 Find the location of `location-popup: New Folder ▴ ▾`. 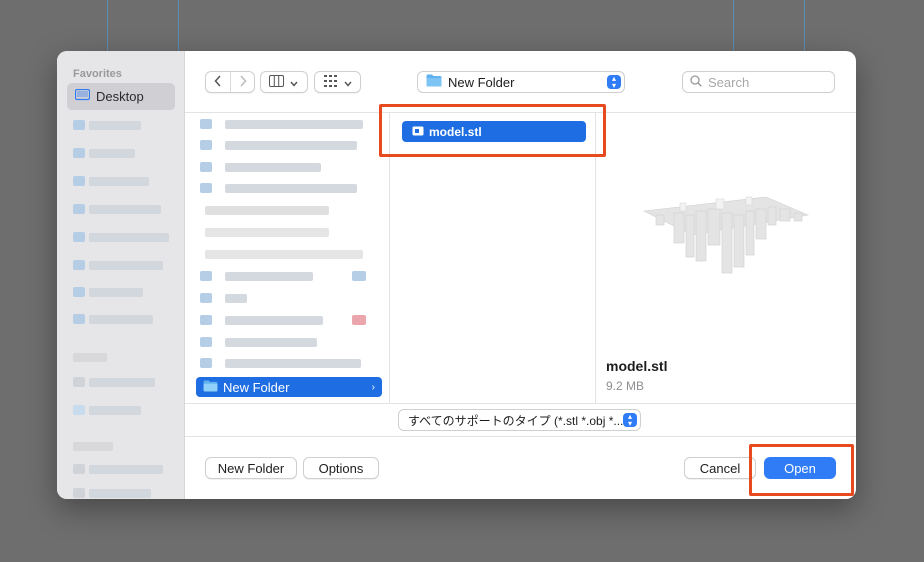

location-popup: New Folder ▴ ▾ is located at coordinates (521, 82).